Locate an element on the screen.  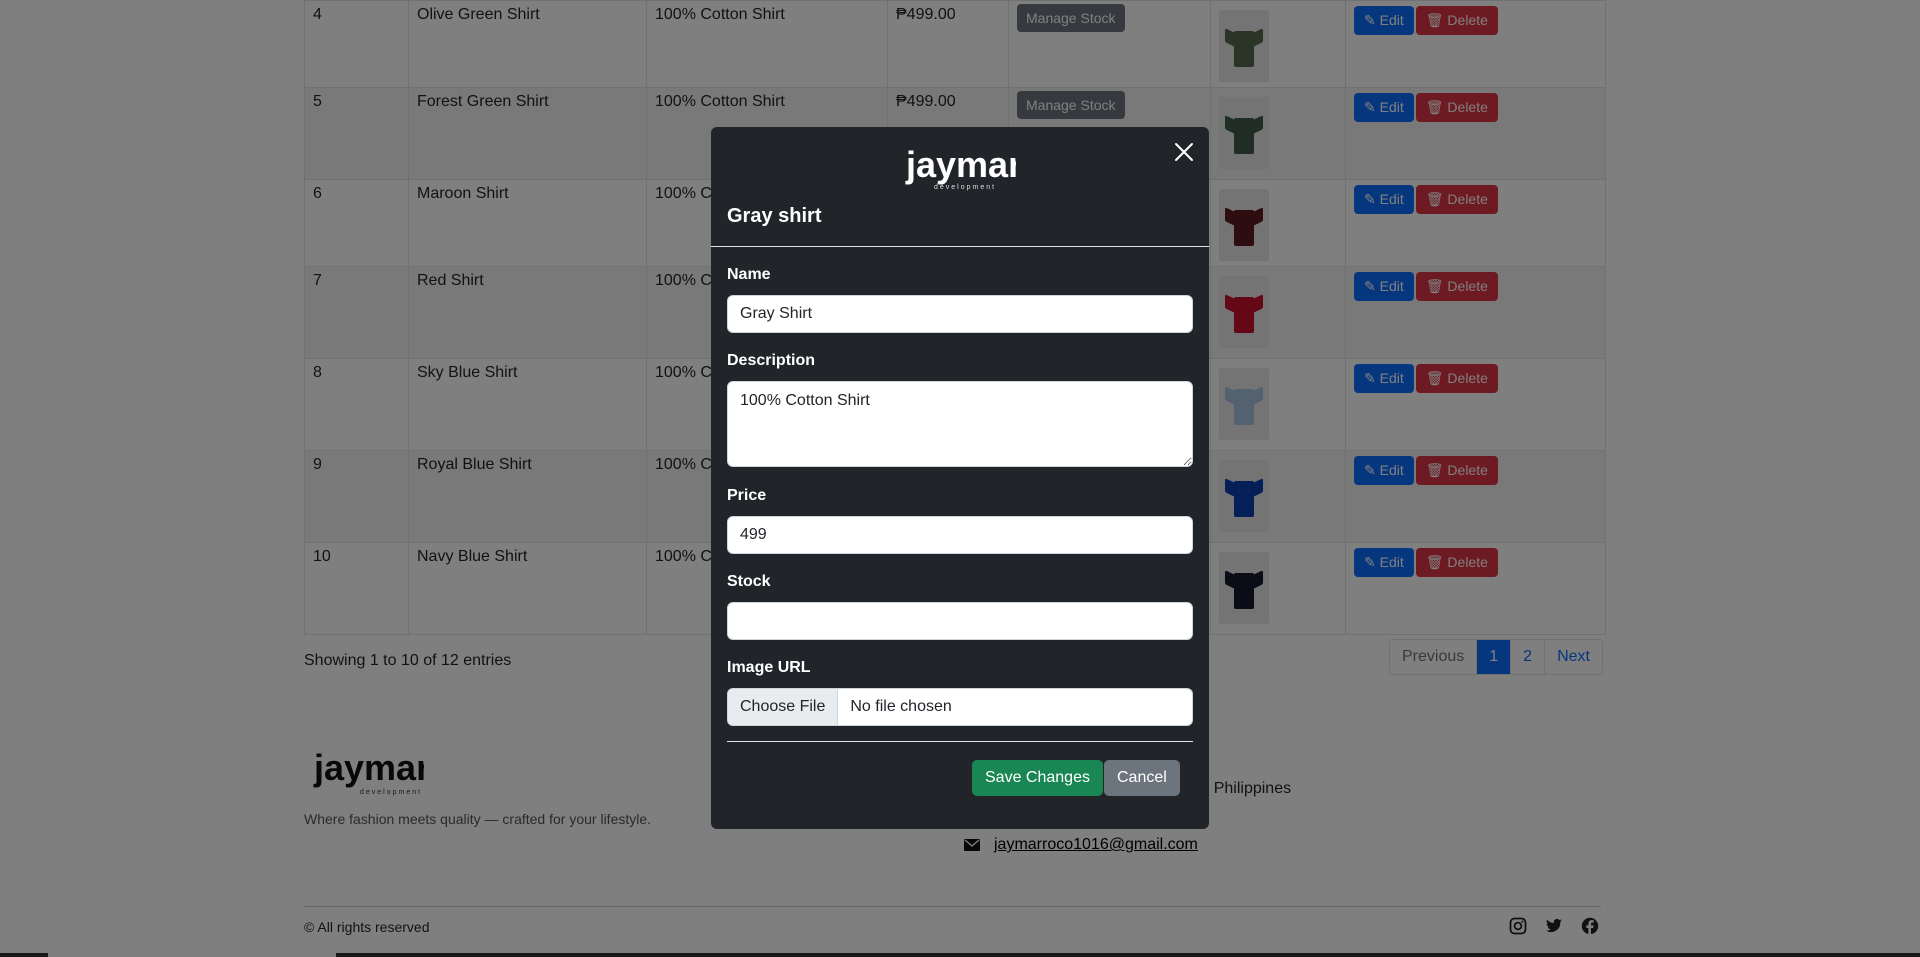
price-input is located at coordinates (960, 535).